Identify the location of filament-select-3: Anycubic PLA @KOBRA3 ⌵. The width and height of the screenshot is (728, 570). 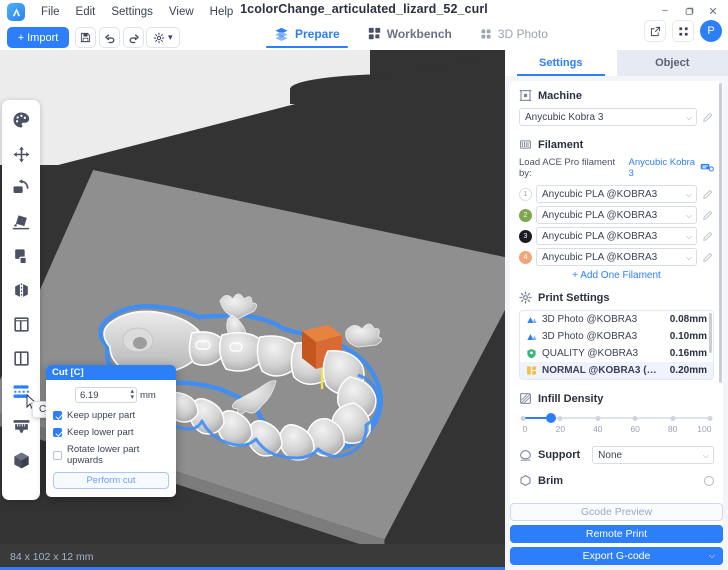
(616, 236).